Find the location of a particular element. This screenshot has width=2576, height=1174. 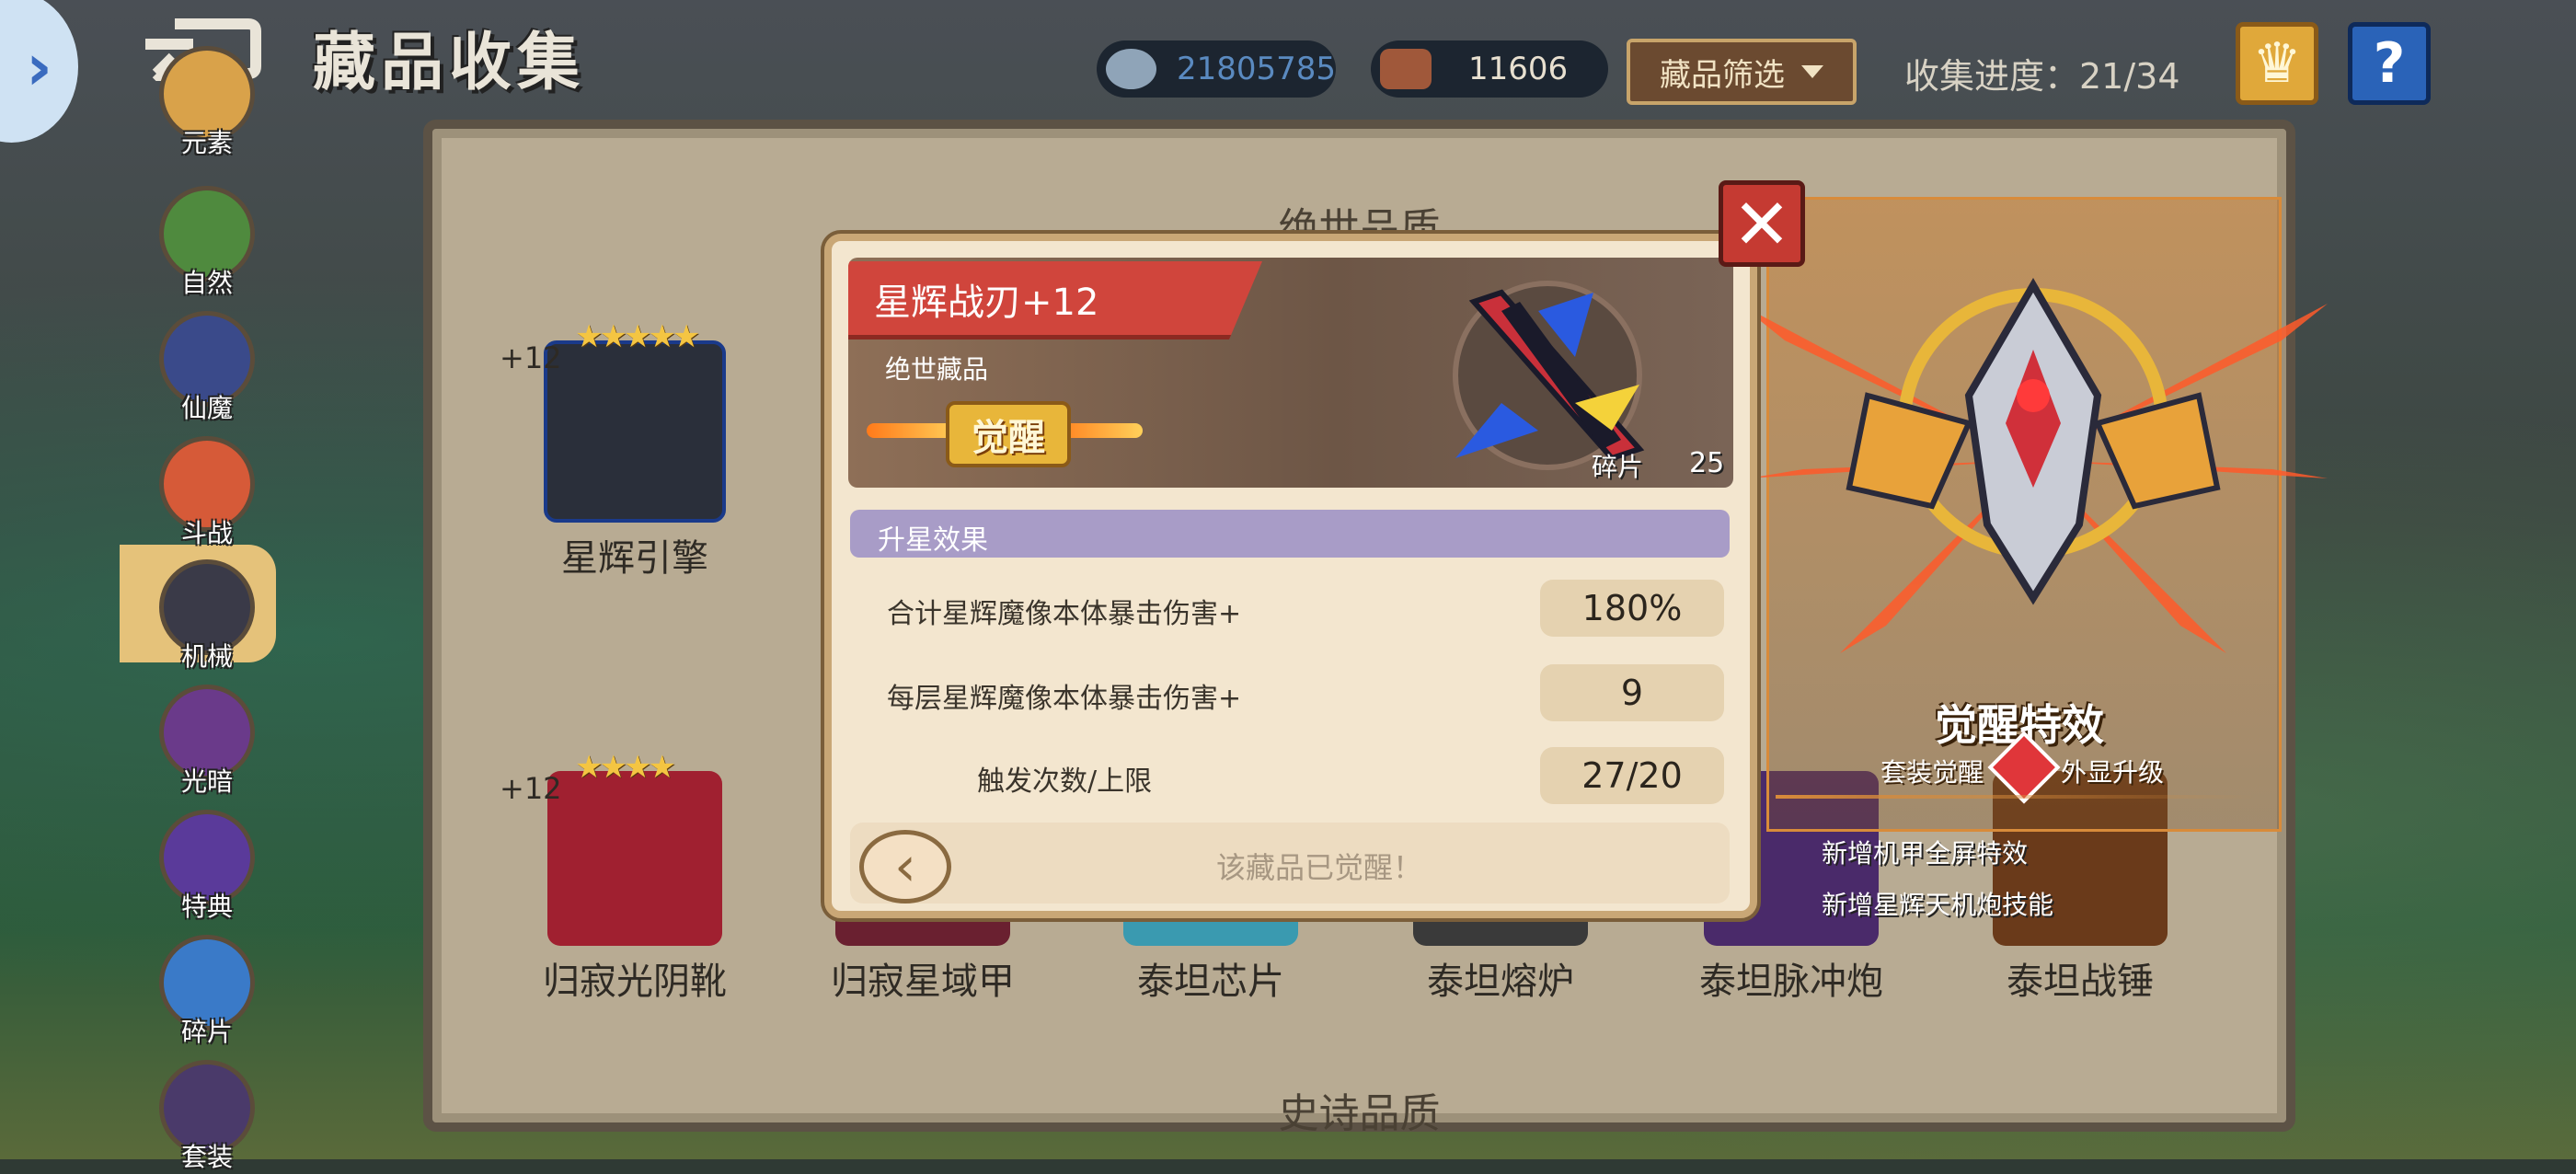

filter-dropdown: 藏品筛选 is located at coordinates (1742, 72).